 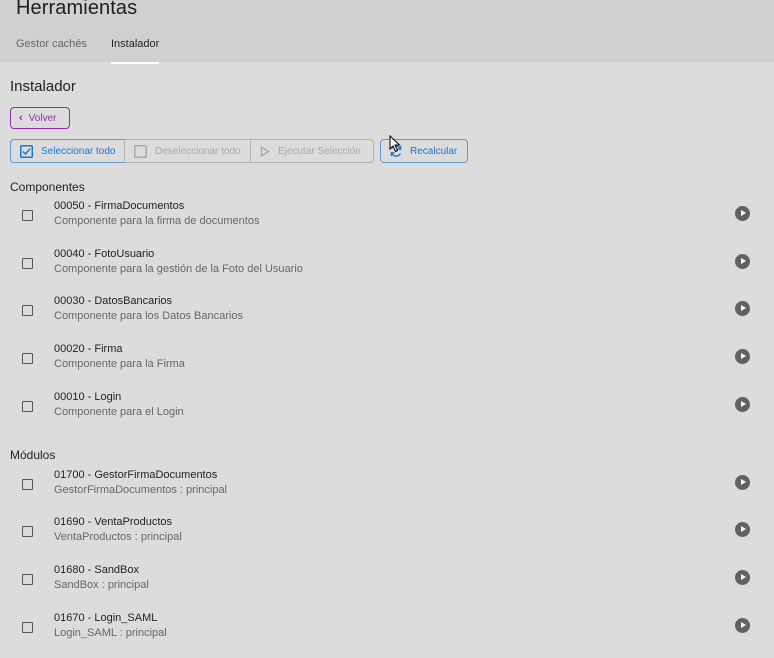 I want to click on back-button-label: Volver, so click(x=42, y=118).